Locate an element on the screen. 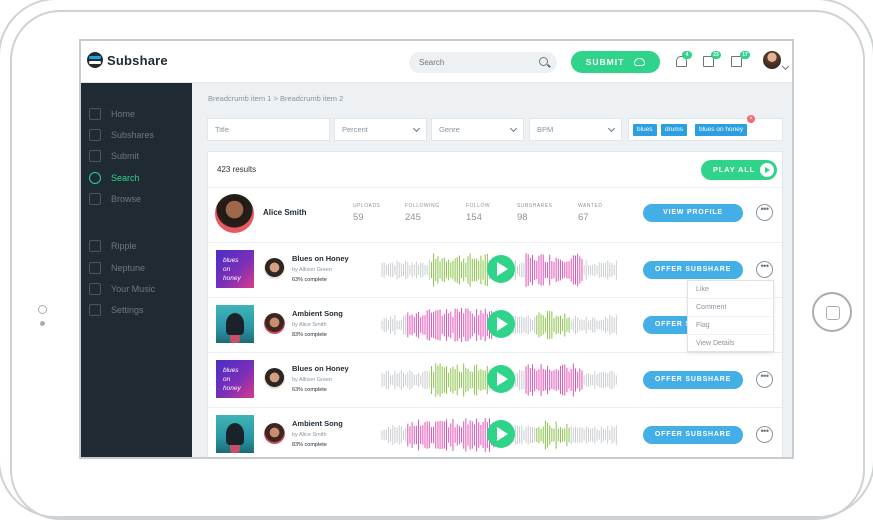 This screenshot has height=520, width=873. album-art-text: blues is located at coordinates (231, 370).